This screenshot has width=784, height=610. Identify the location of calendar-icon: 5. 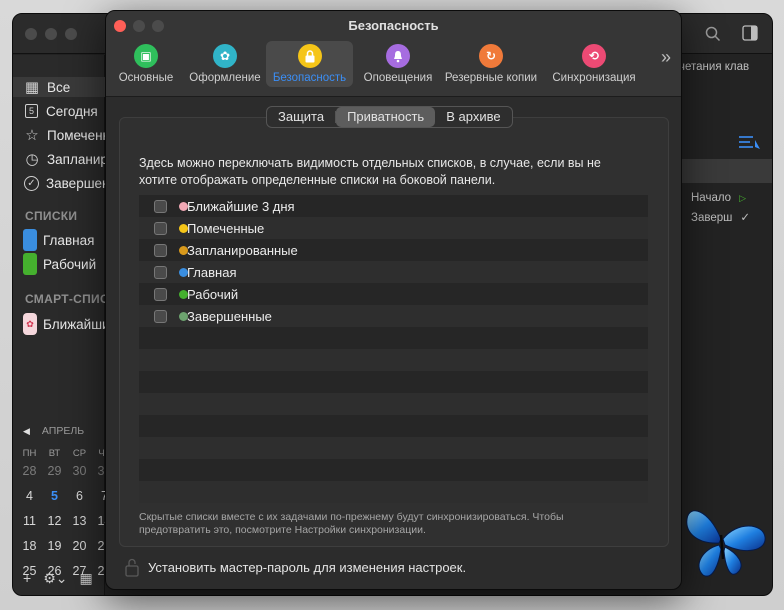
(31, 111).